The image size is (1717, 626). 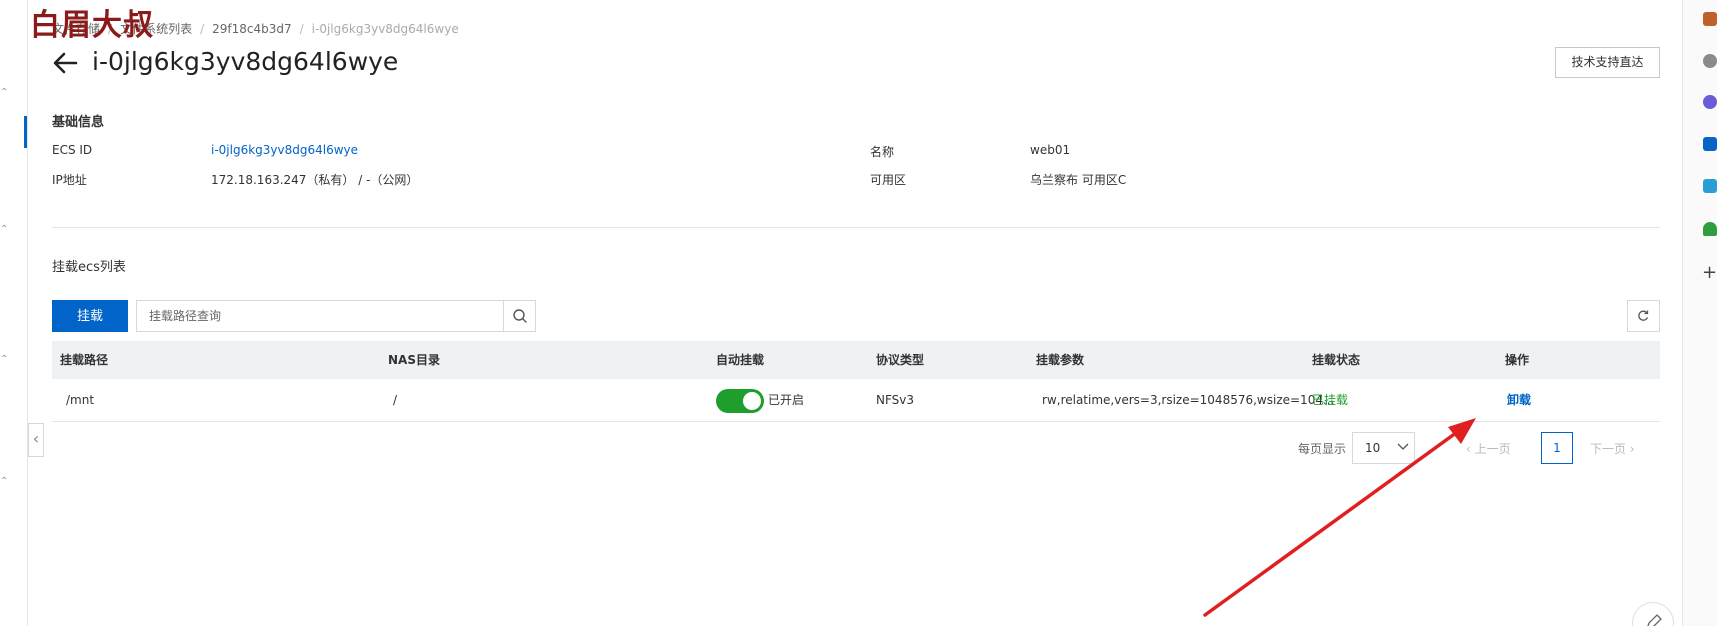 I want to click on column-header-mount-path: 挂载路径, so click(x=84, y=360).